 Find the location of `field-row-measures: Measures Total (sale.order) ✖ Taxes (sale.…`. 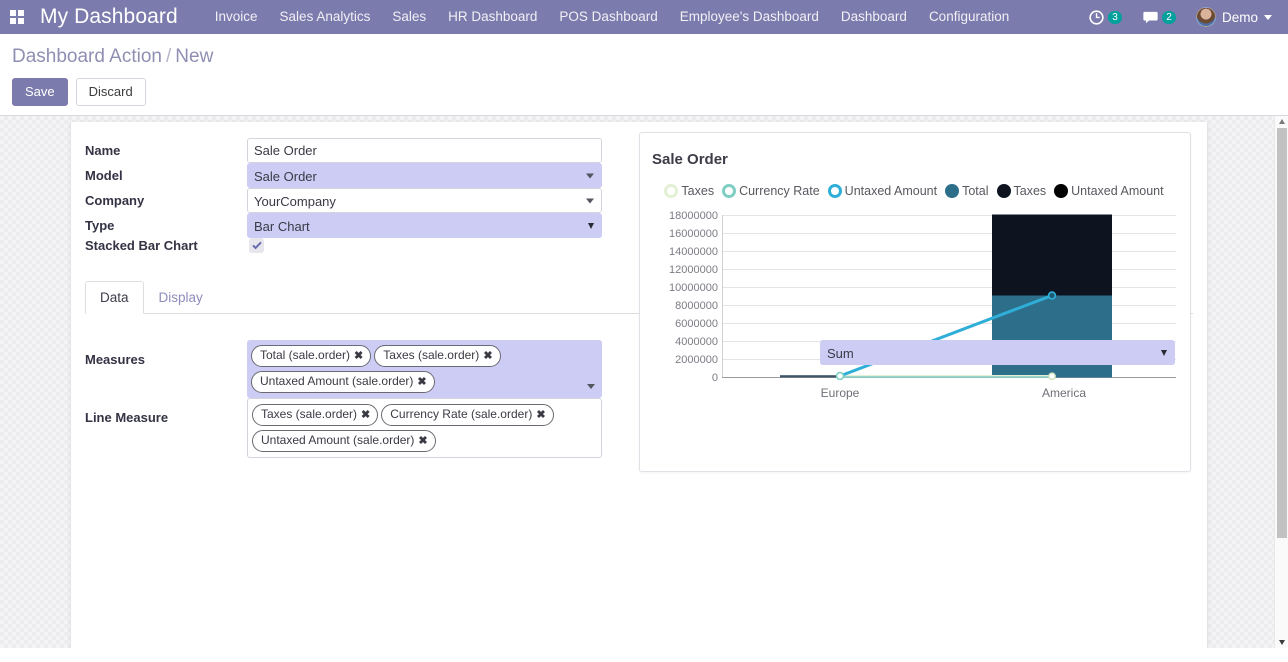

field-row-measures: Measures Total (sale.order) ✖ Taxes (sale.… is located at coordinates (351, 369).